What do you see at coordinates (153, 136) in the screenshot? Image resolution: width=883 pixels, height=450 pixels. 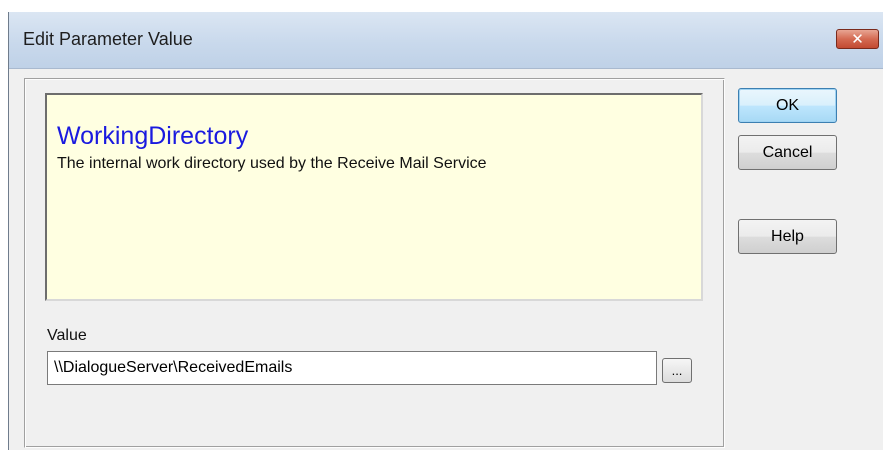 I see `parameter-name: WorkingDirectory` at bounding box center [153, 136].